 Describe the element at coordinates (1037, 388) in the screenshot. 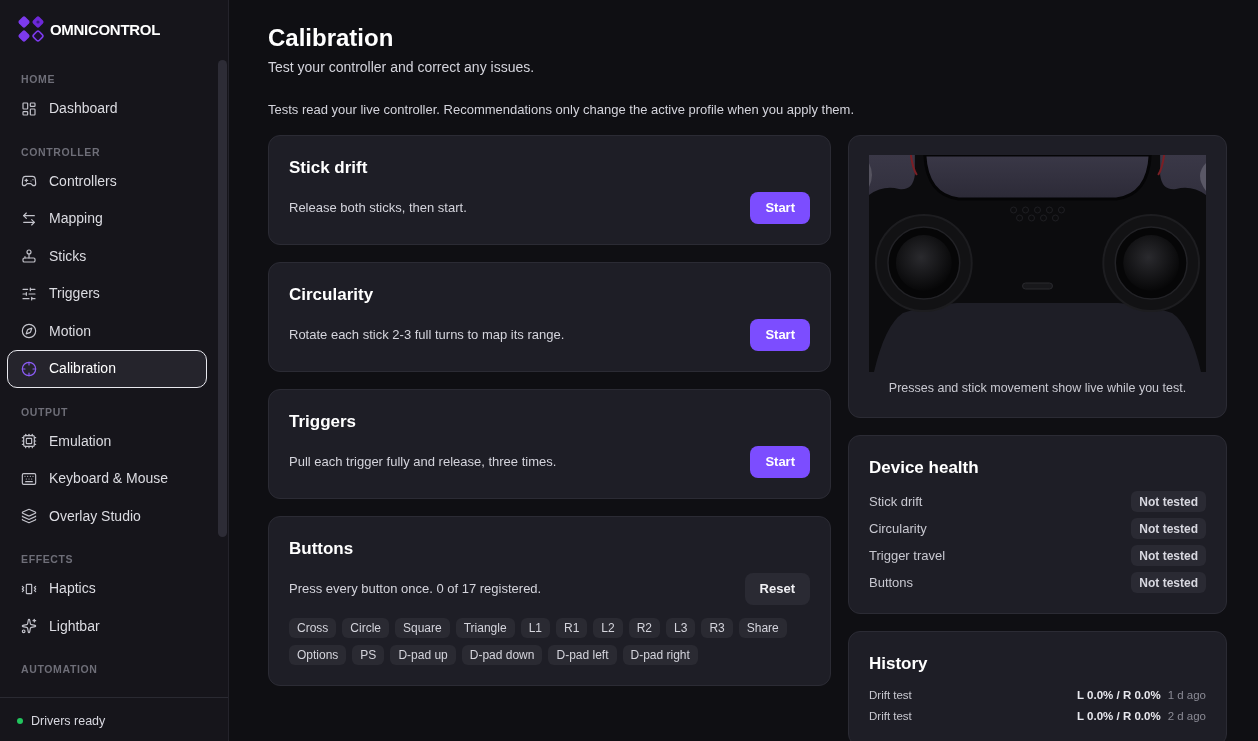

I see `preview-caption: Presses and stick movement show live while you test.` at that location.